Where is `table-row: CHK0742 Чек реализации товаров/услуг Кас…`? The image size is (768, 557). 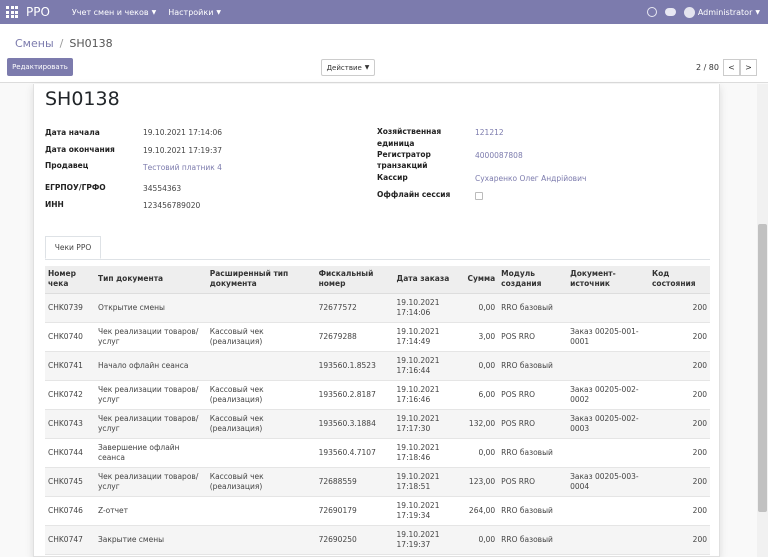
table-row: CHK0742 Чек реализации товаров/услуг Кас… is located at coordinates (377, 395).